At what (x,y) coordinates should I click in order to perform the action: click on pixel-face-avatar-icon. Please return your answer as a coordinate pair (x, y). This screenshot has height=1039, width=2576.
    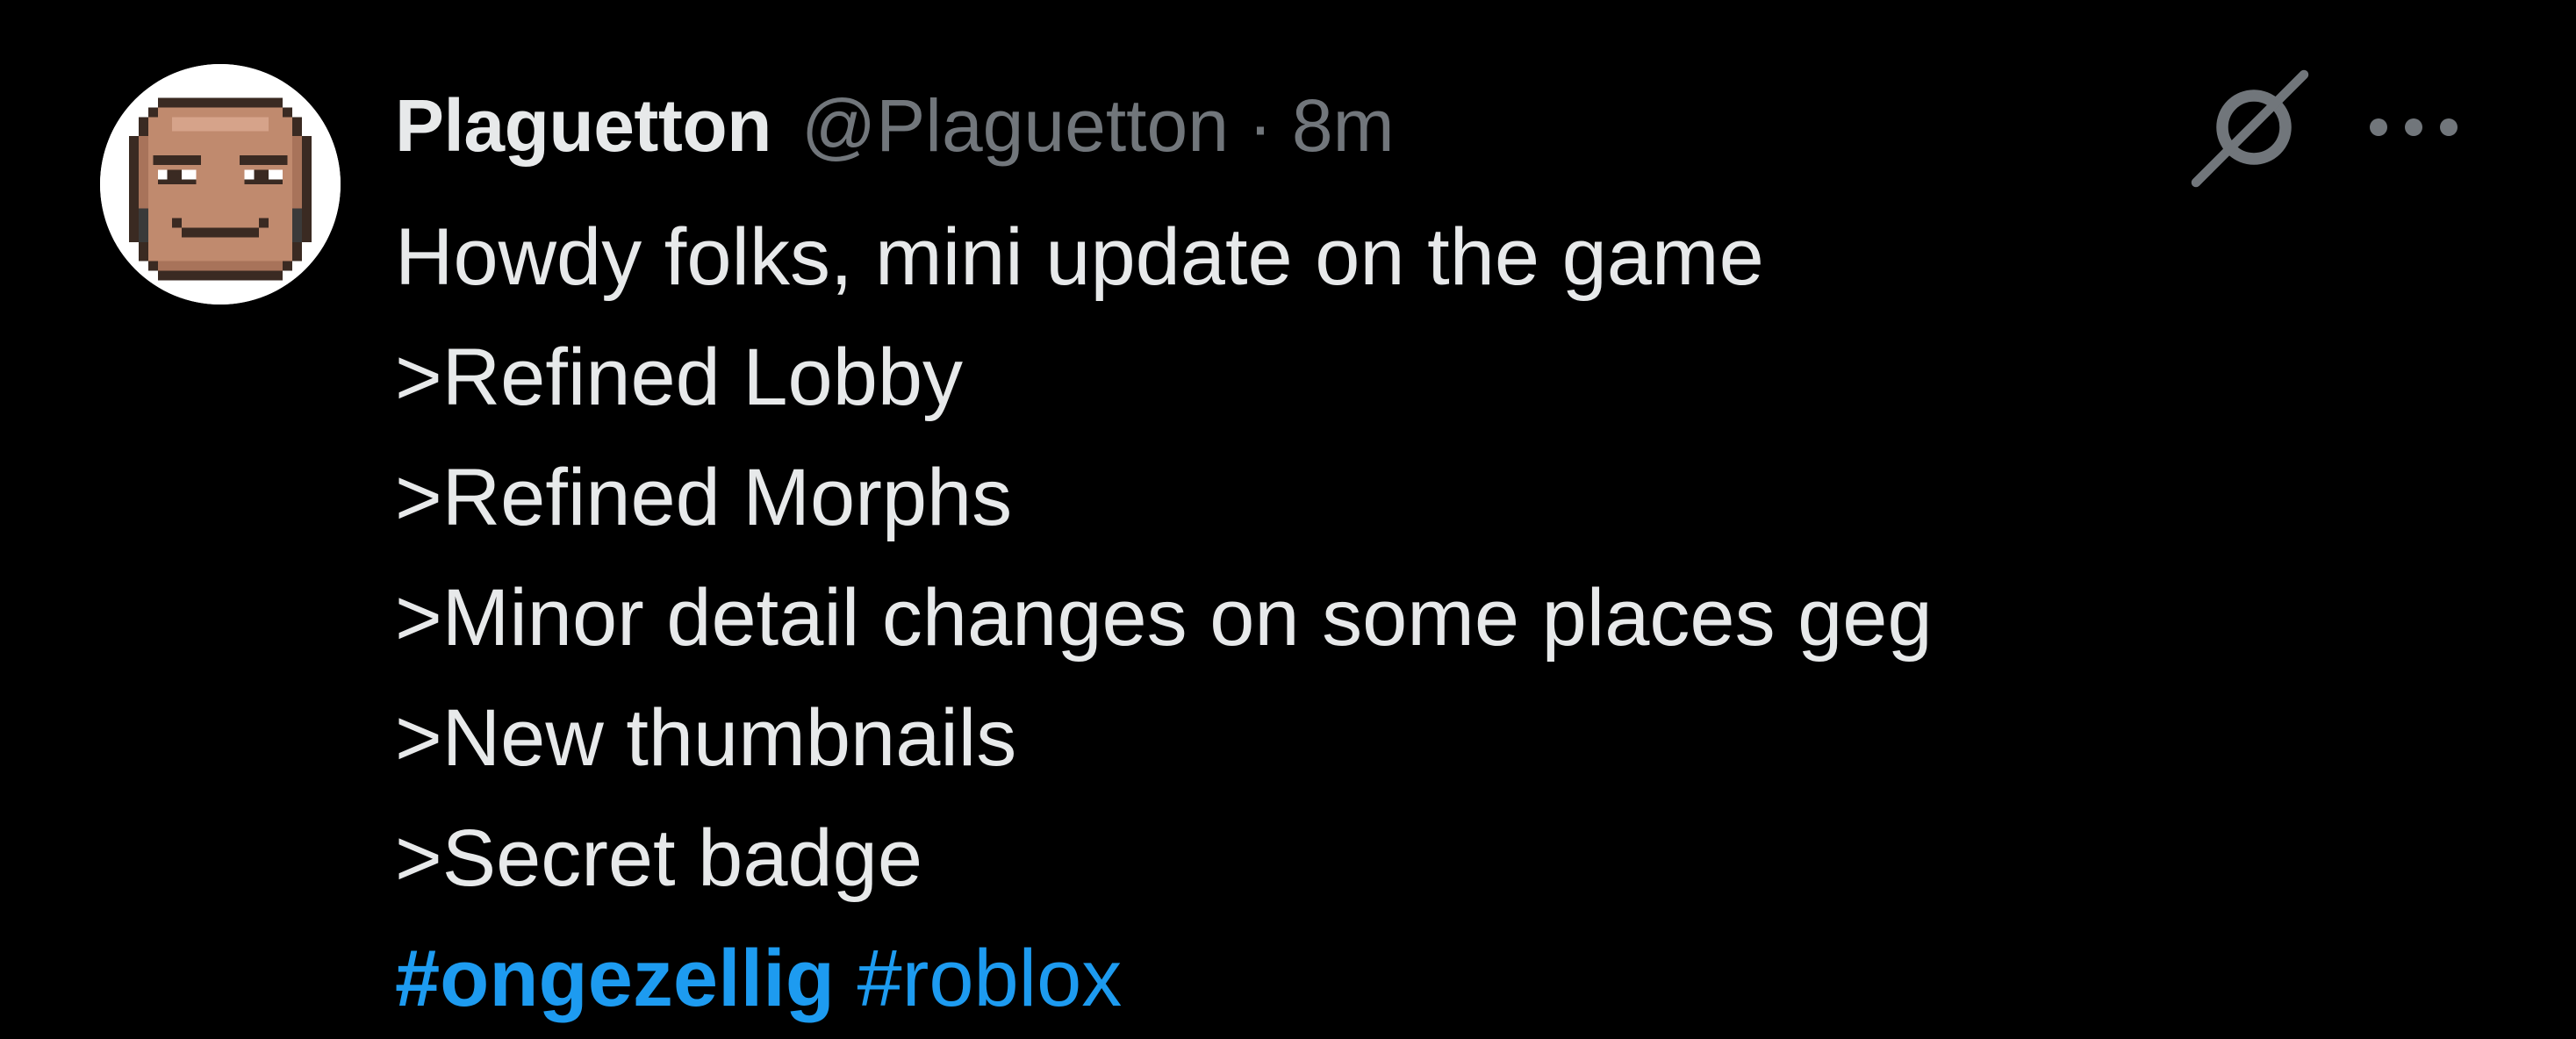
    Looking at the image, I should click on (220, 184).